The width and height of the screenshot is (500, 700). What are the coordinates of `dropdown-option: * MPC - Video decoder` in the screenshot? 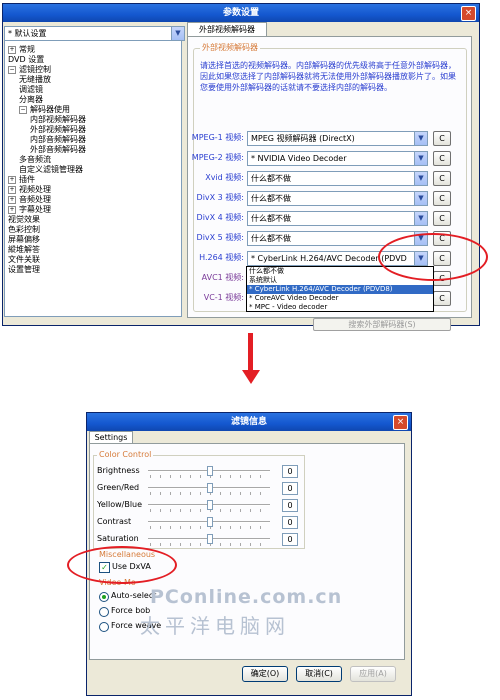 It's located at (340, 307).